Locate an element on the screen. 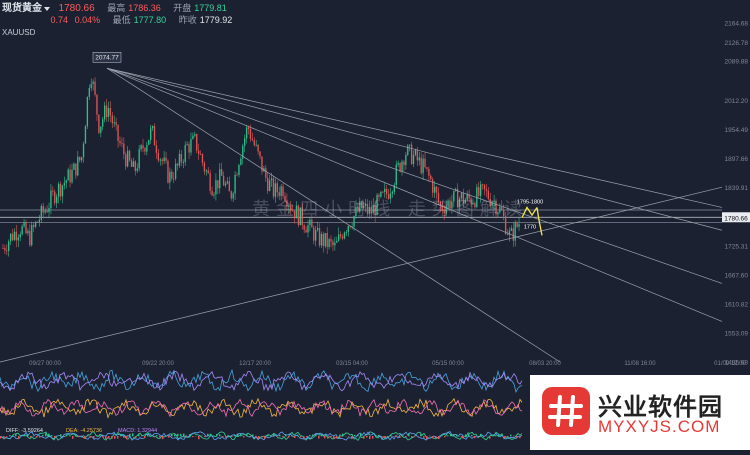  site-url: MYXYJS.COM is located at coordinates (659, 427).